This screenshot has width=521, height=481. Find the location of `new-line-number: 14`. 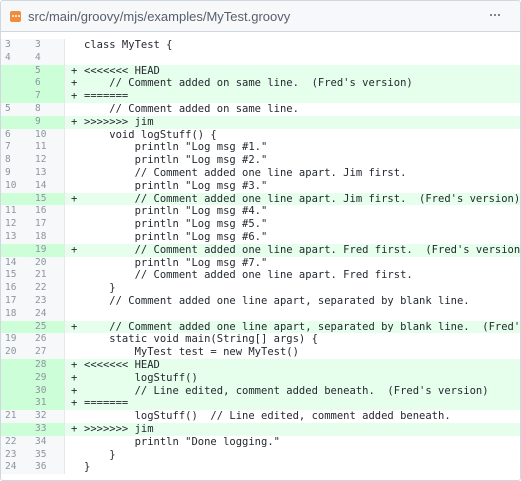

new-line-number: 14 is located at coordinates (41, 185).